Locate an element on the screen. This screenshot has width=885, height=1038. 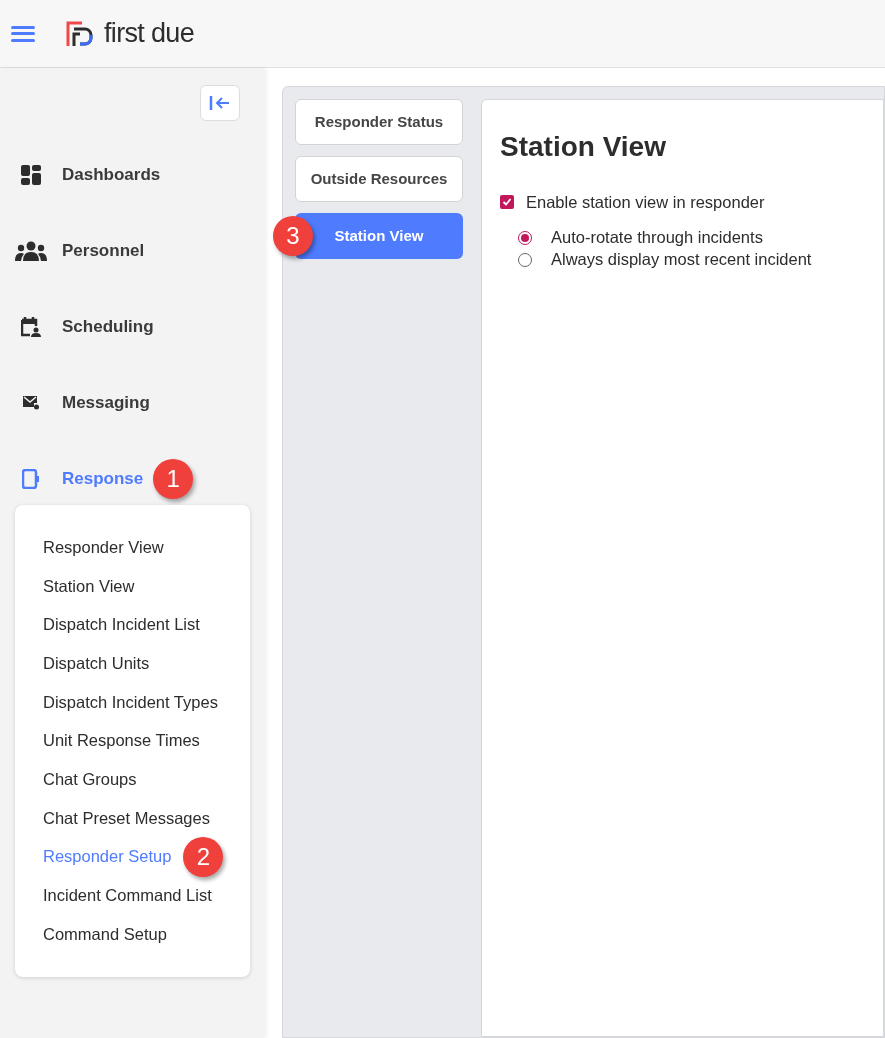
checkbox-label: Enable station view in responder is located at coordinates (645, 202).